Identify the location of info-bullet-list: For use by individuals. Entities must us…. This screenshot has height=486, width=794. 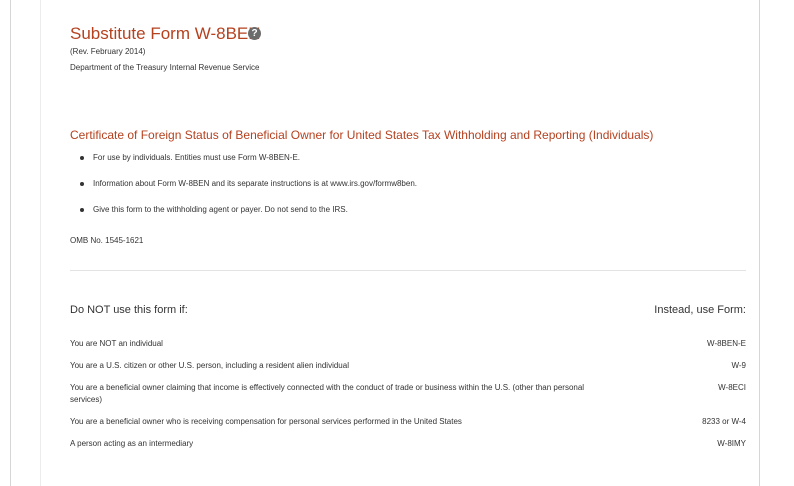
(248, 192).